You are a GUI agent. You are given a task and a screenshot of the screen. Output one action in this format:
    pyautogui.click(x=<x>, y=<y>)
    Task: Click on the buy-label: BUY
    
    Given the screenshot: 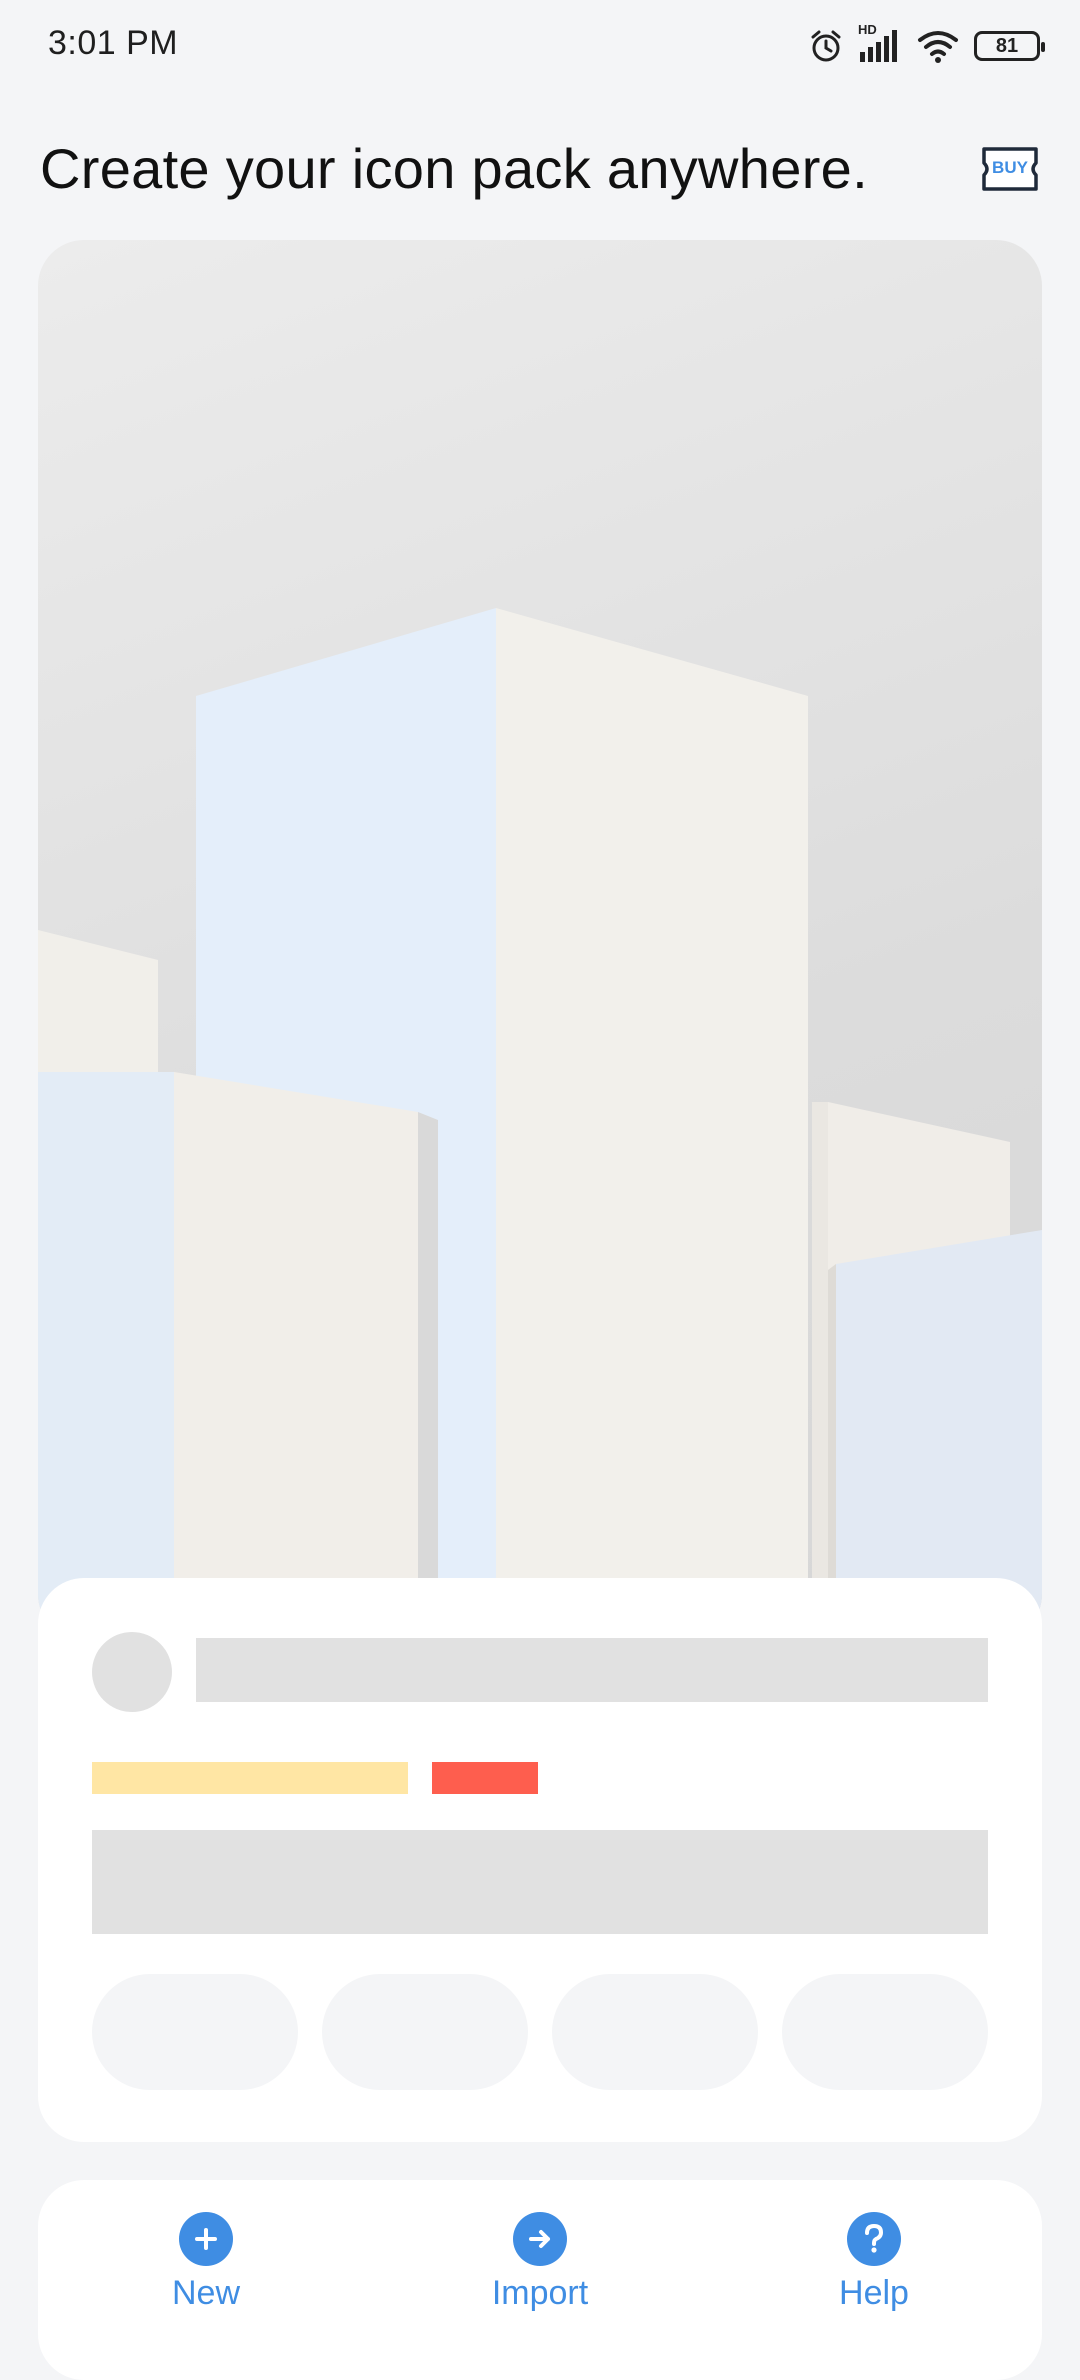 What is the action you would take?
    pyautogui.click(x=1010, y=167)
    